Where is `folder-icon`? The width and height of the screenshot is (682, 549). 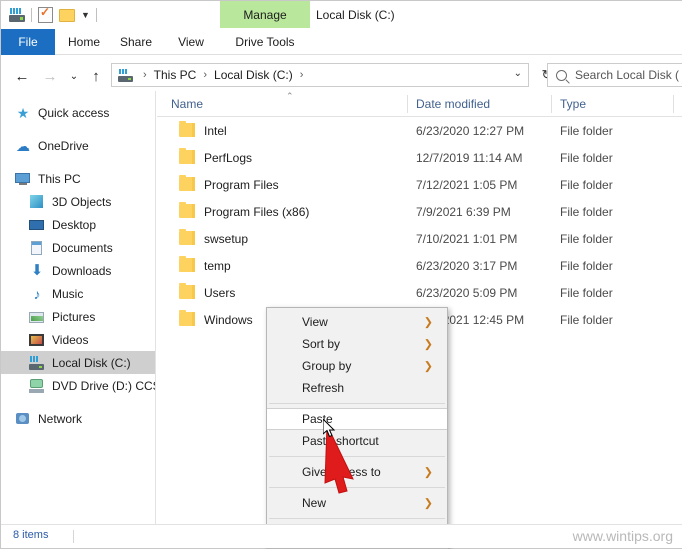 folder-icon is located at coordinates (187, 291).